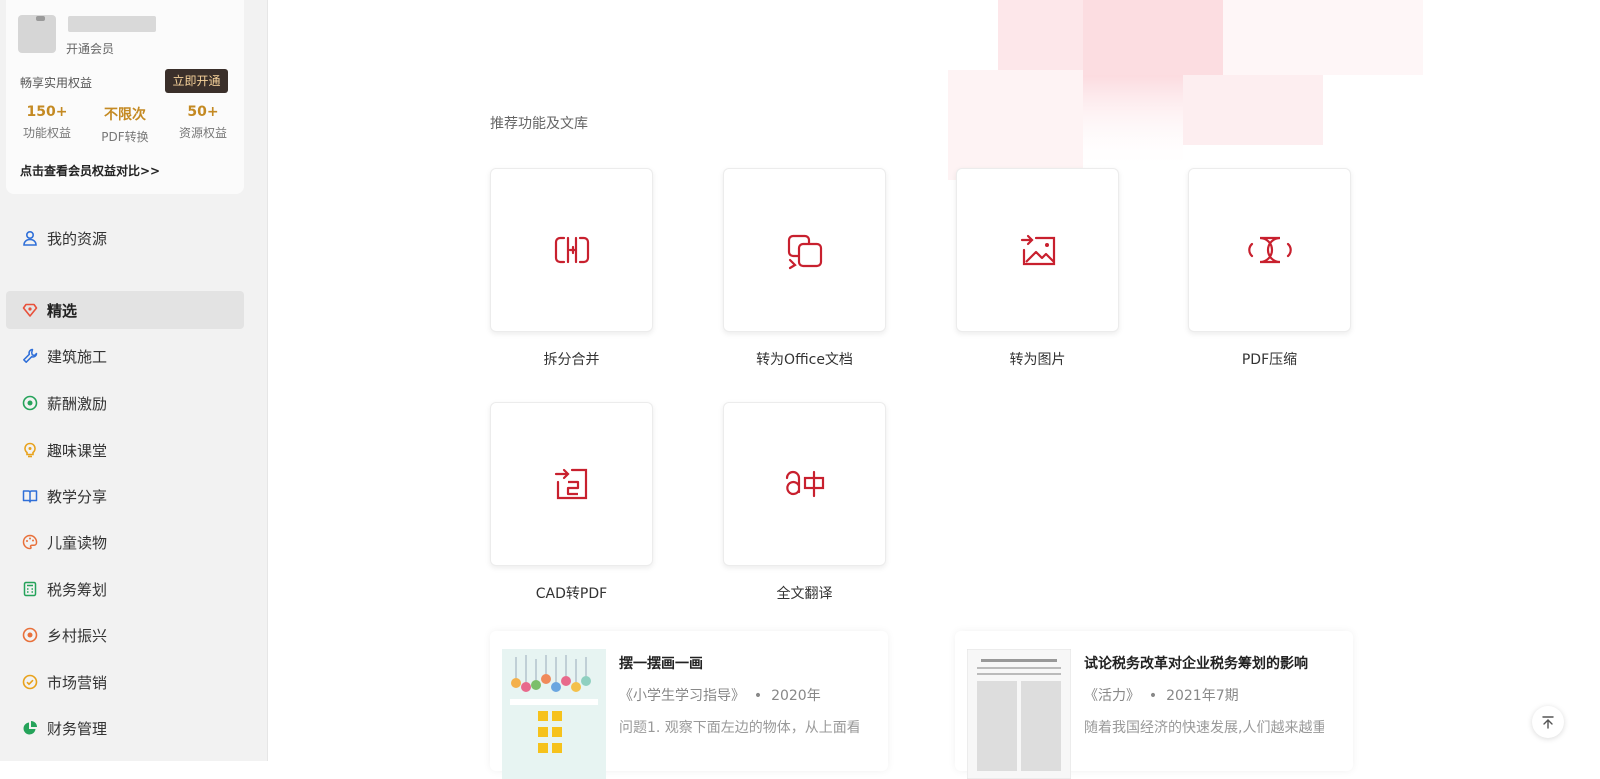  Describe the element at coordinates (90, 170) in the screenshot. I see `compare-benefits-link: 点击查看会员权益对比>>` at that location.